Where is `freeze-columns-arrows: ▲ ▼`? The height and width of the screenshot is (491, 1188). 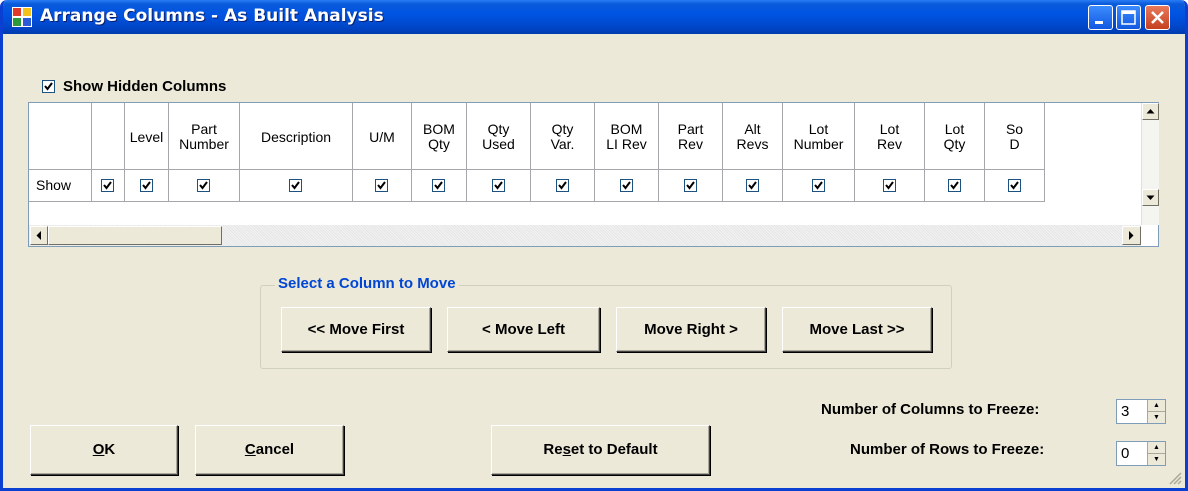
freeze-columns-arrows: ▲ ▼ is located at coordinates (1156, 411).